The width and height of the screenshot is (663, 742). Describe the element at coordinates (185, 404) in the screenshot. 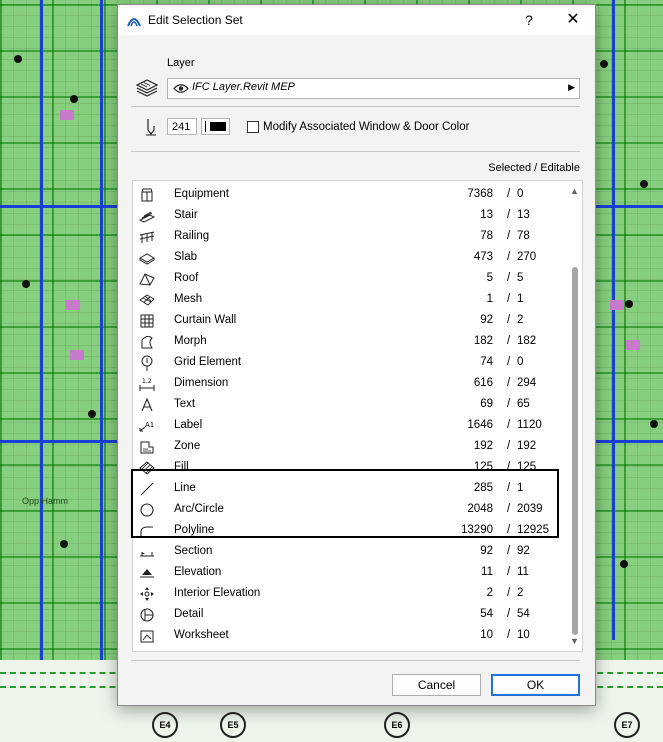

I see `element-type-name: Text` at that location.